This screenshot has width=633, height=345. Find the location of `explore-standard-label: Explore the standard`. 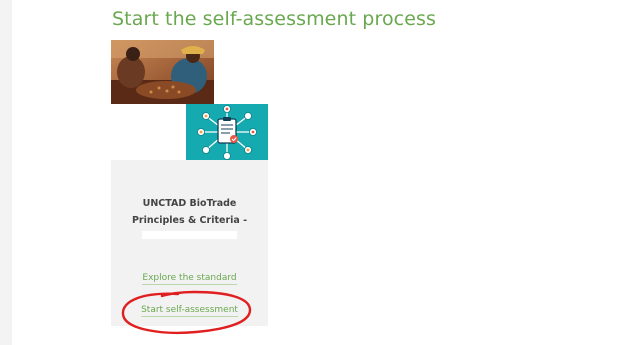

explore-standard-label: Explore the standard is located at coordinates (189, 279).